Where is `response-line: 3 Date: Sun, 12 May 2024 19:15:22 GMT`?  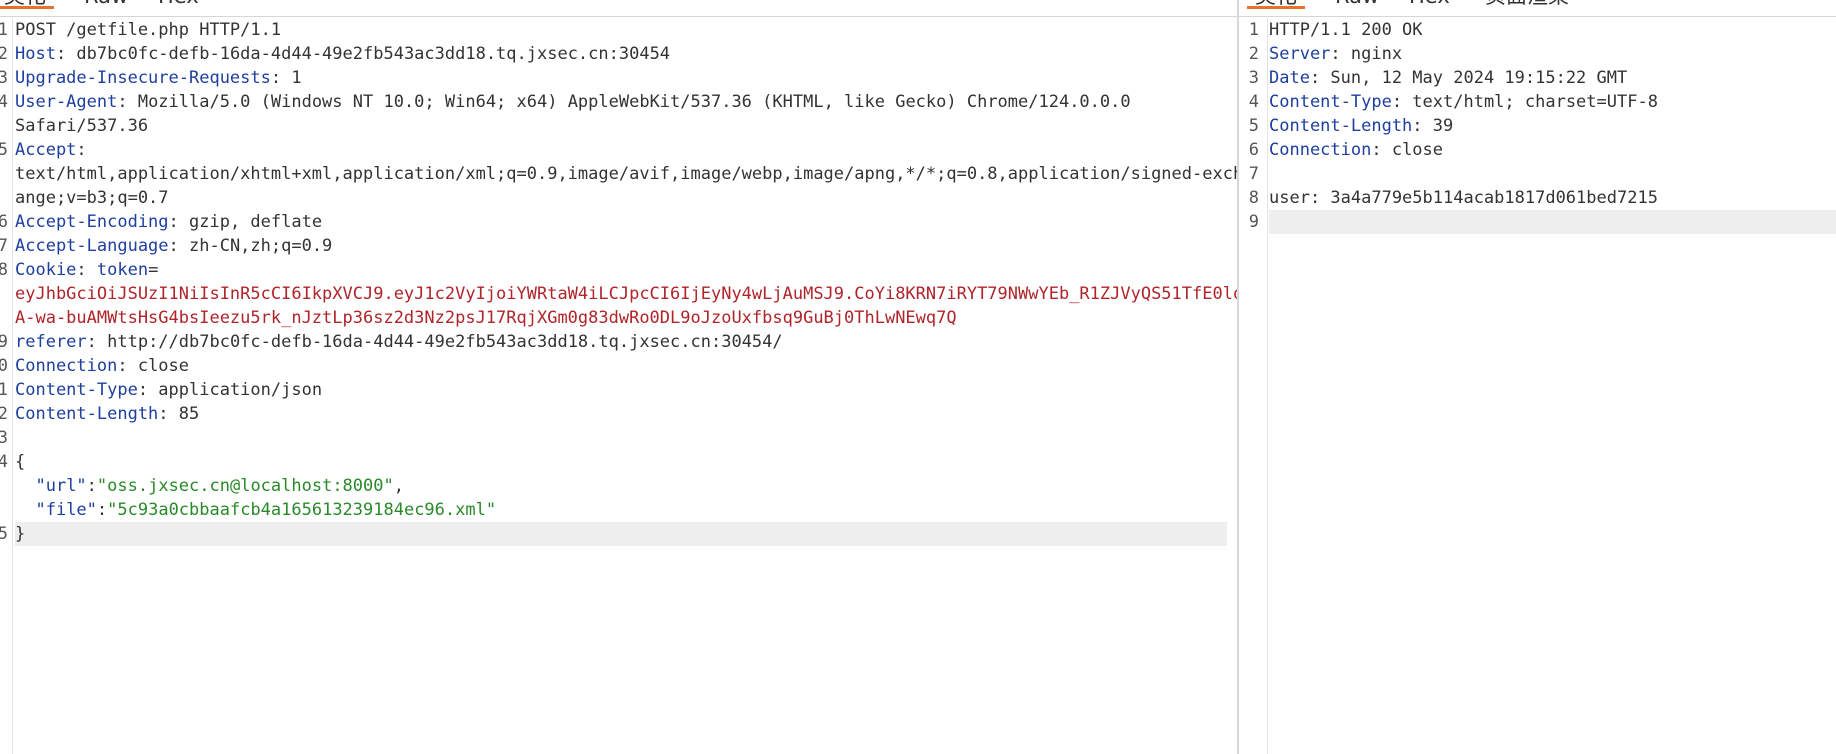 response-line: 3 Date: Sun, 12 May 2024 19:15:22 GMT is located at coordinates (1537, 78).